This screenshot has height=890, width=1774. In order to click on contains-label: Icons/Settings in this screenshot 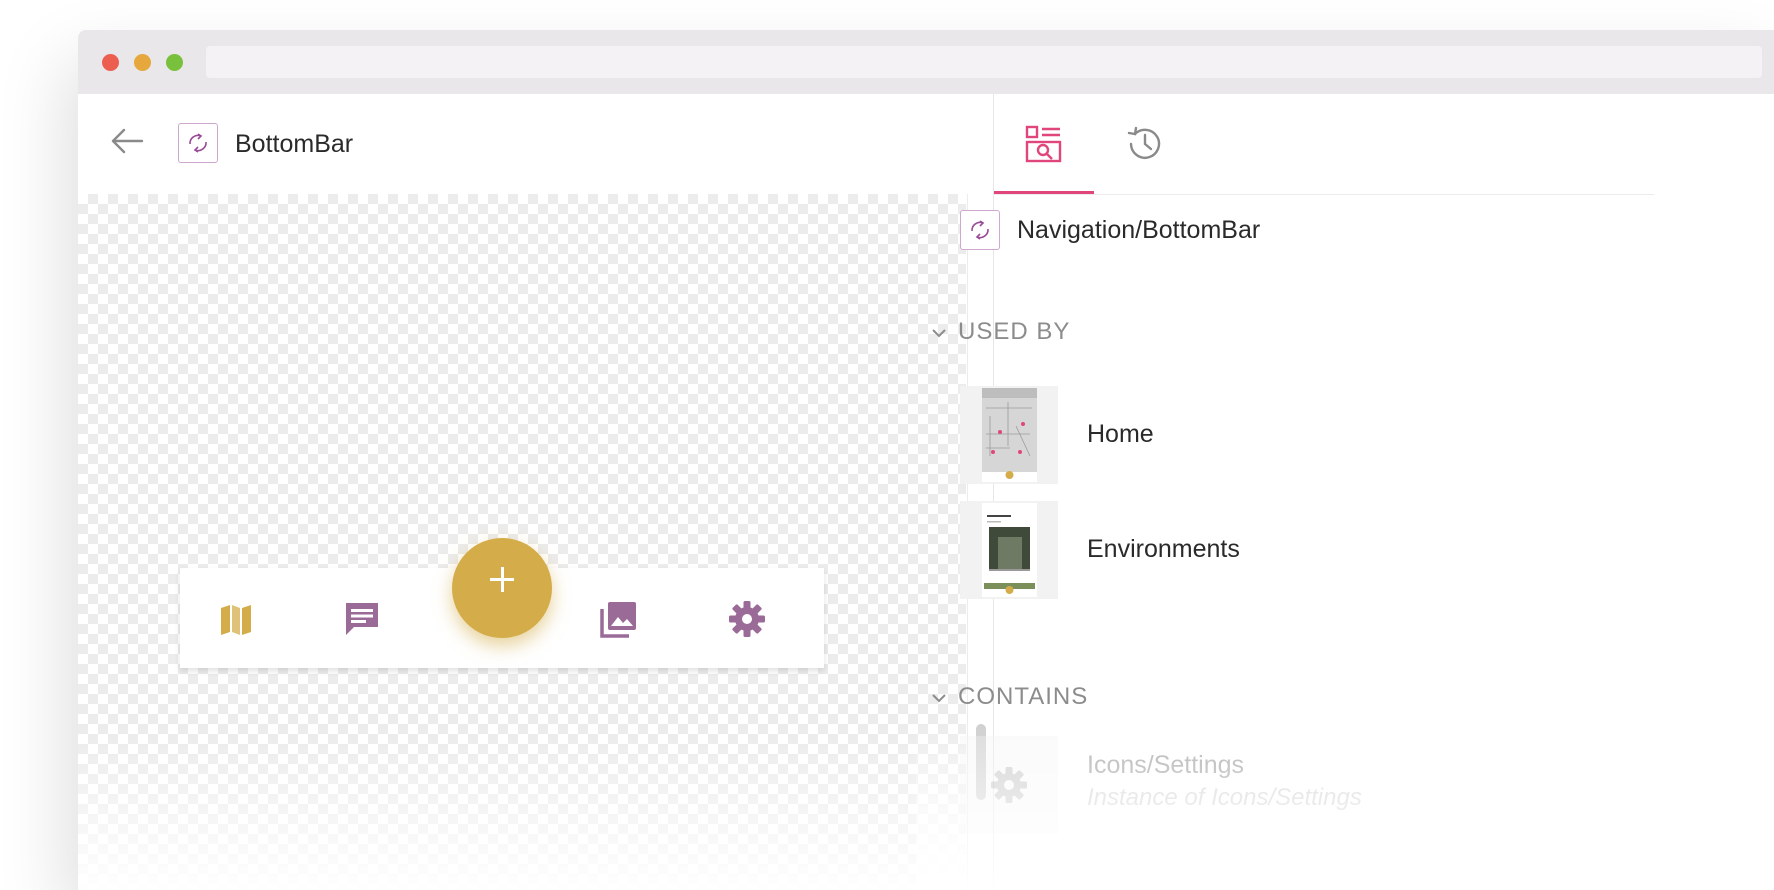, I will do `click(1166, 765)`.